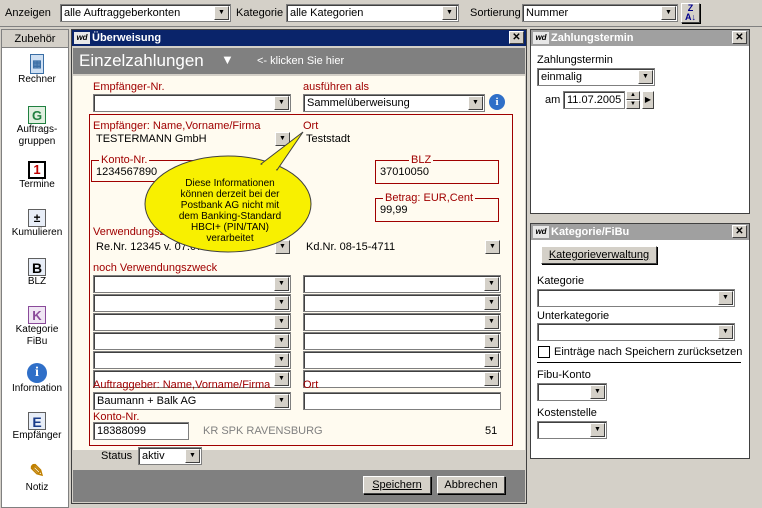  I want to click on sidebar-item-rechner: ▦ Rechner, so click(37, 69).